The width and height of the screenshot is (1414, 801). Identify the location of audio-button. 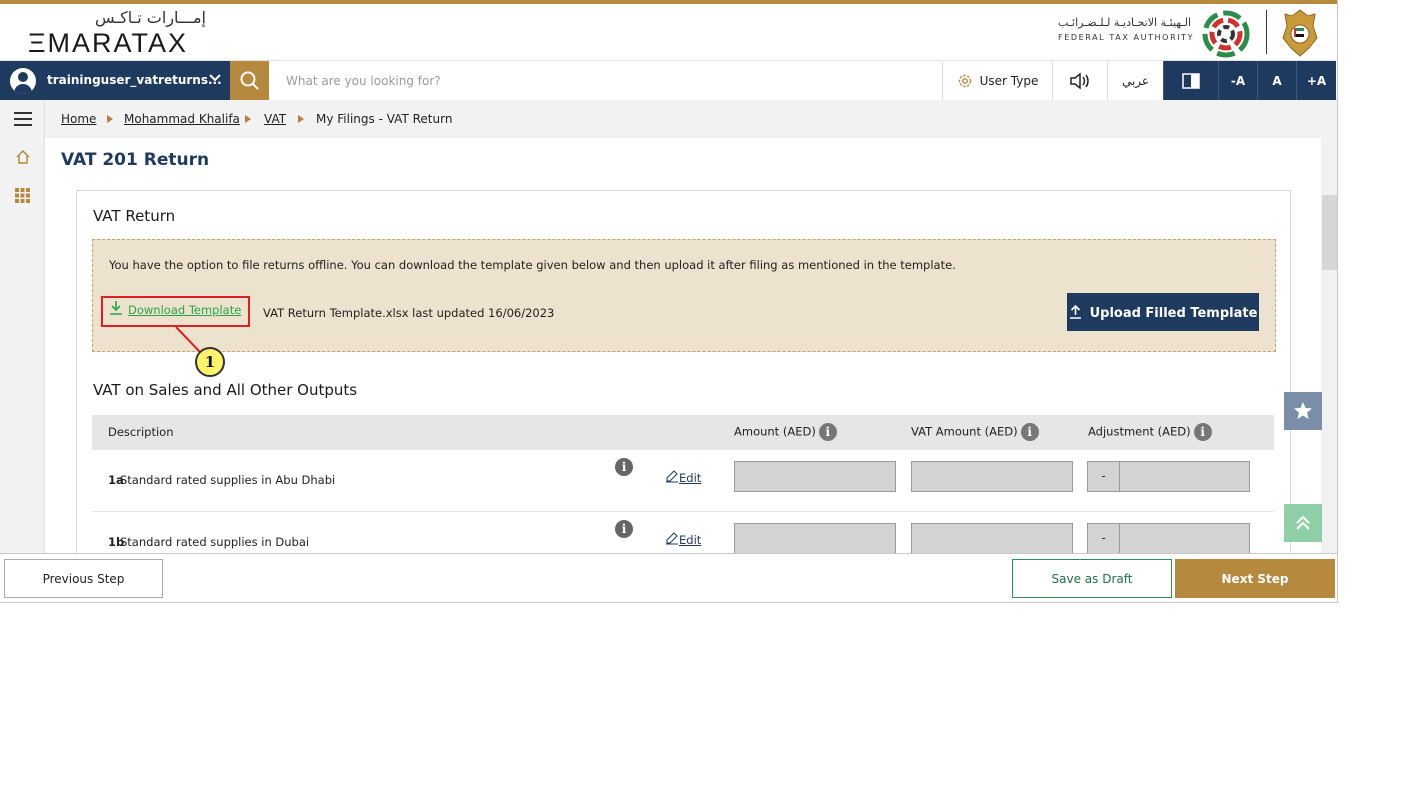
(1079, 80).